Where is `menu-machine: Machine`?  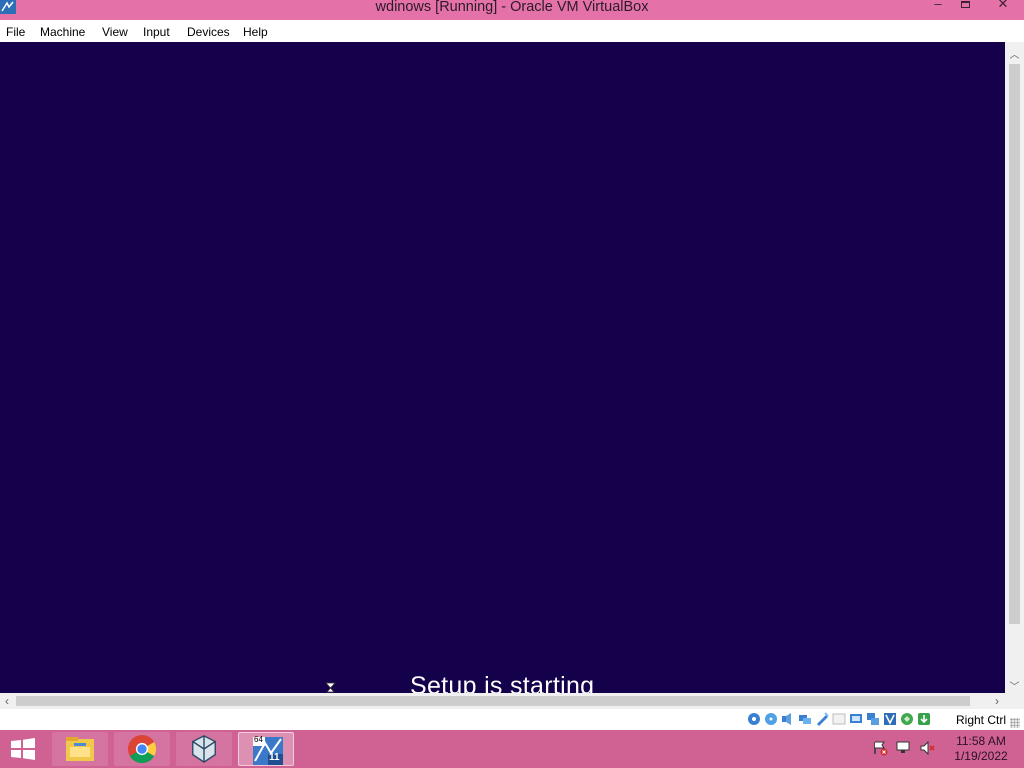
menu-machine: Machine is located at coordinates (62, 32).